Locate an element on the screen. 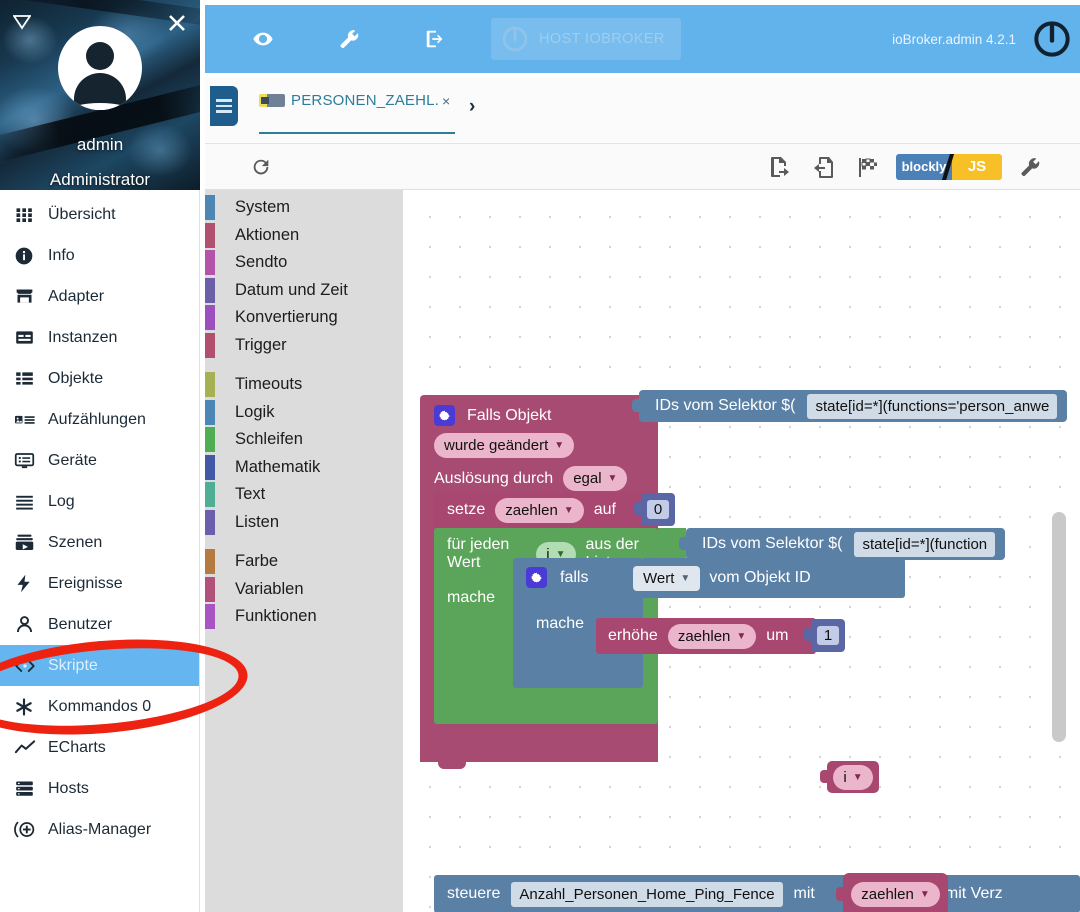 The image size is (1080, 912). server-icon is located at coordinates (31, 788).